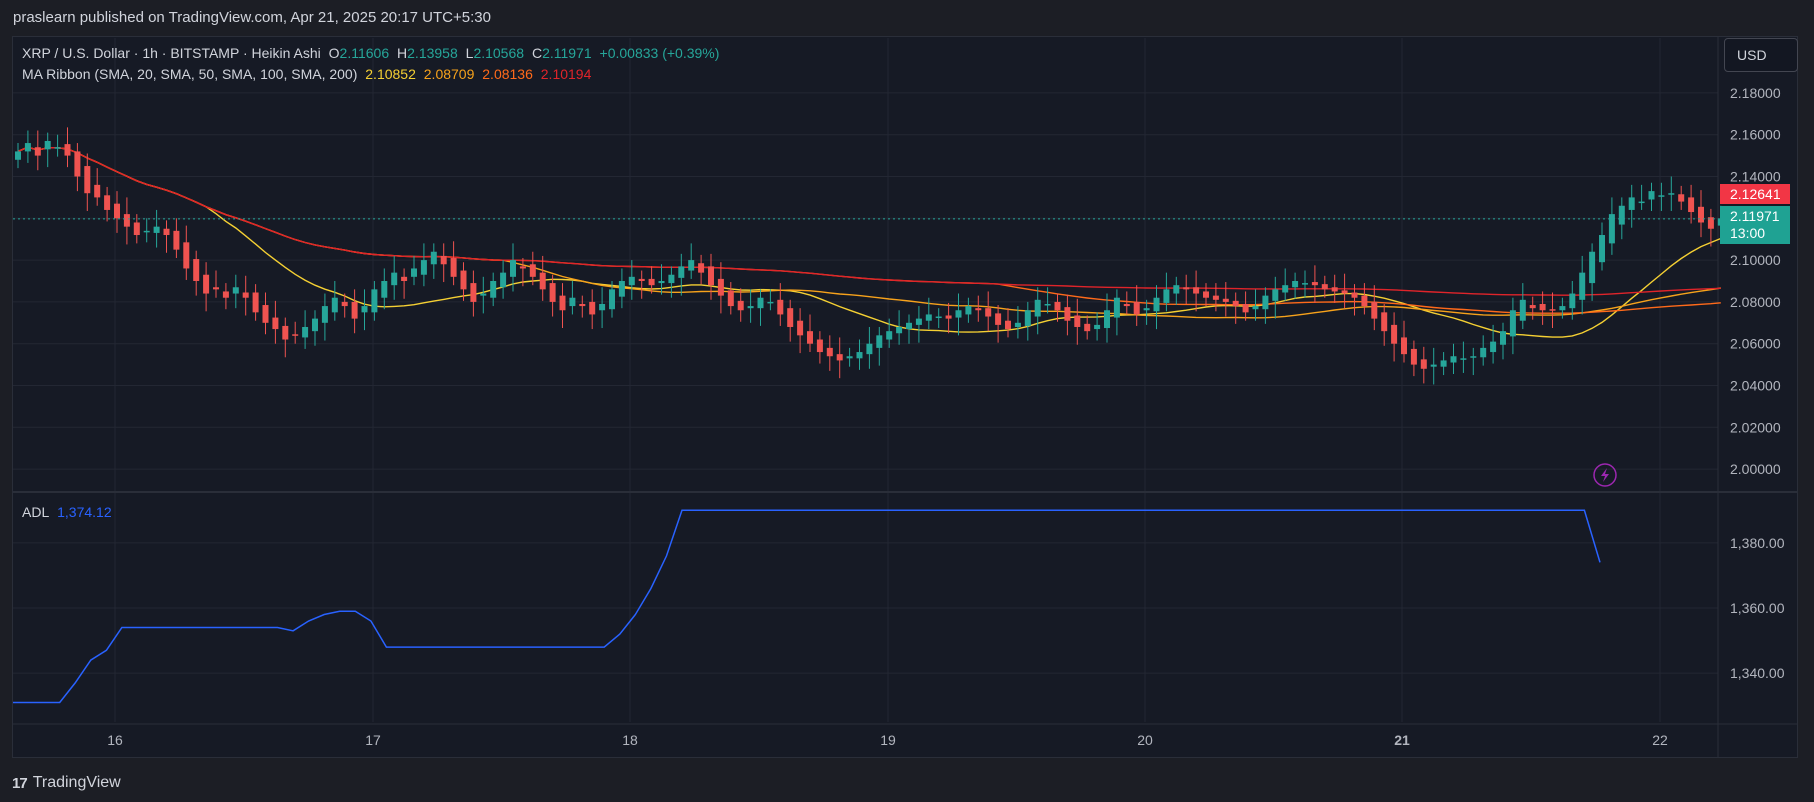  What do you see at coordinates (1755, 93) in the screenshot?
I see `price-tick-label: 2.18000` at bounding box center [1755, 93].